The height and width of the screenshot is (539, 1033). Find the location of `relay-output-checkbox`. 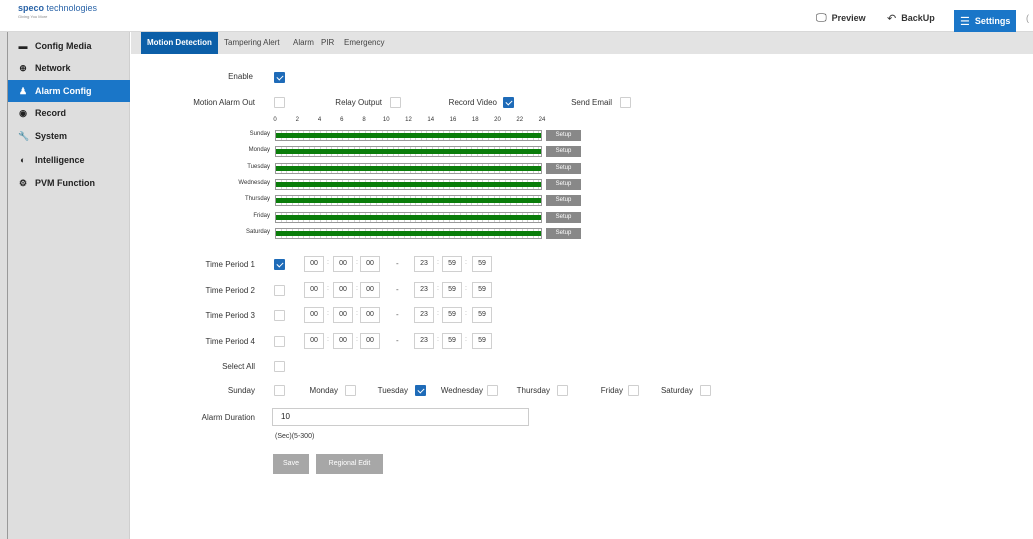

relay-output-checkbox is located at coordinates (395, 102).